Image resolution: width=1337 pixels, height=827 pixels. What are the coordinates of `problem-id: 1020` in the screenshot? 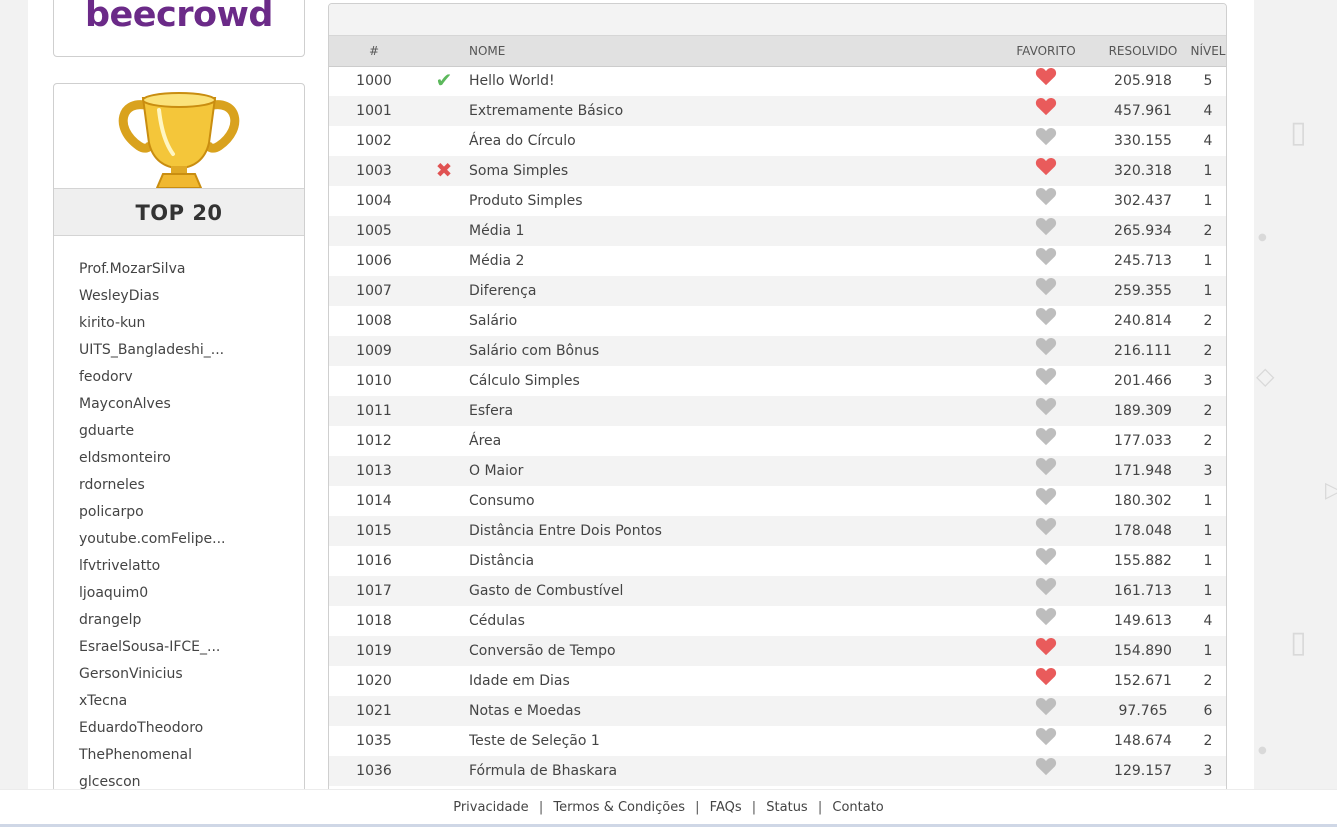 It's located at (374, 681).